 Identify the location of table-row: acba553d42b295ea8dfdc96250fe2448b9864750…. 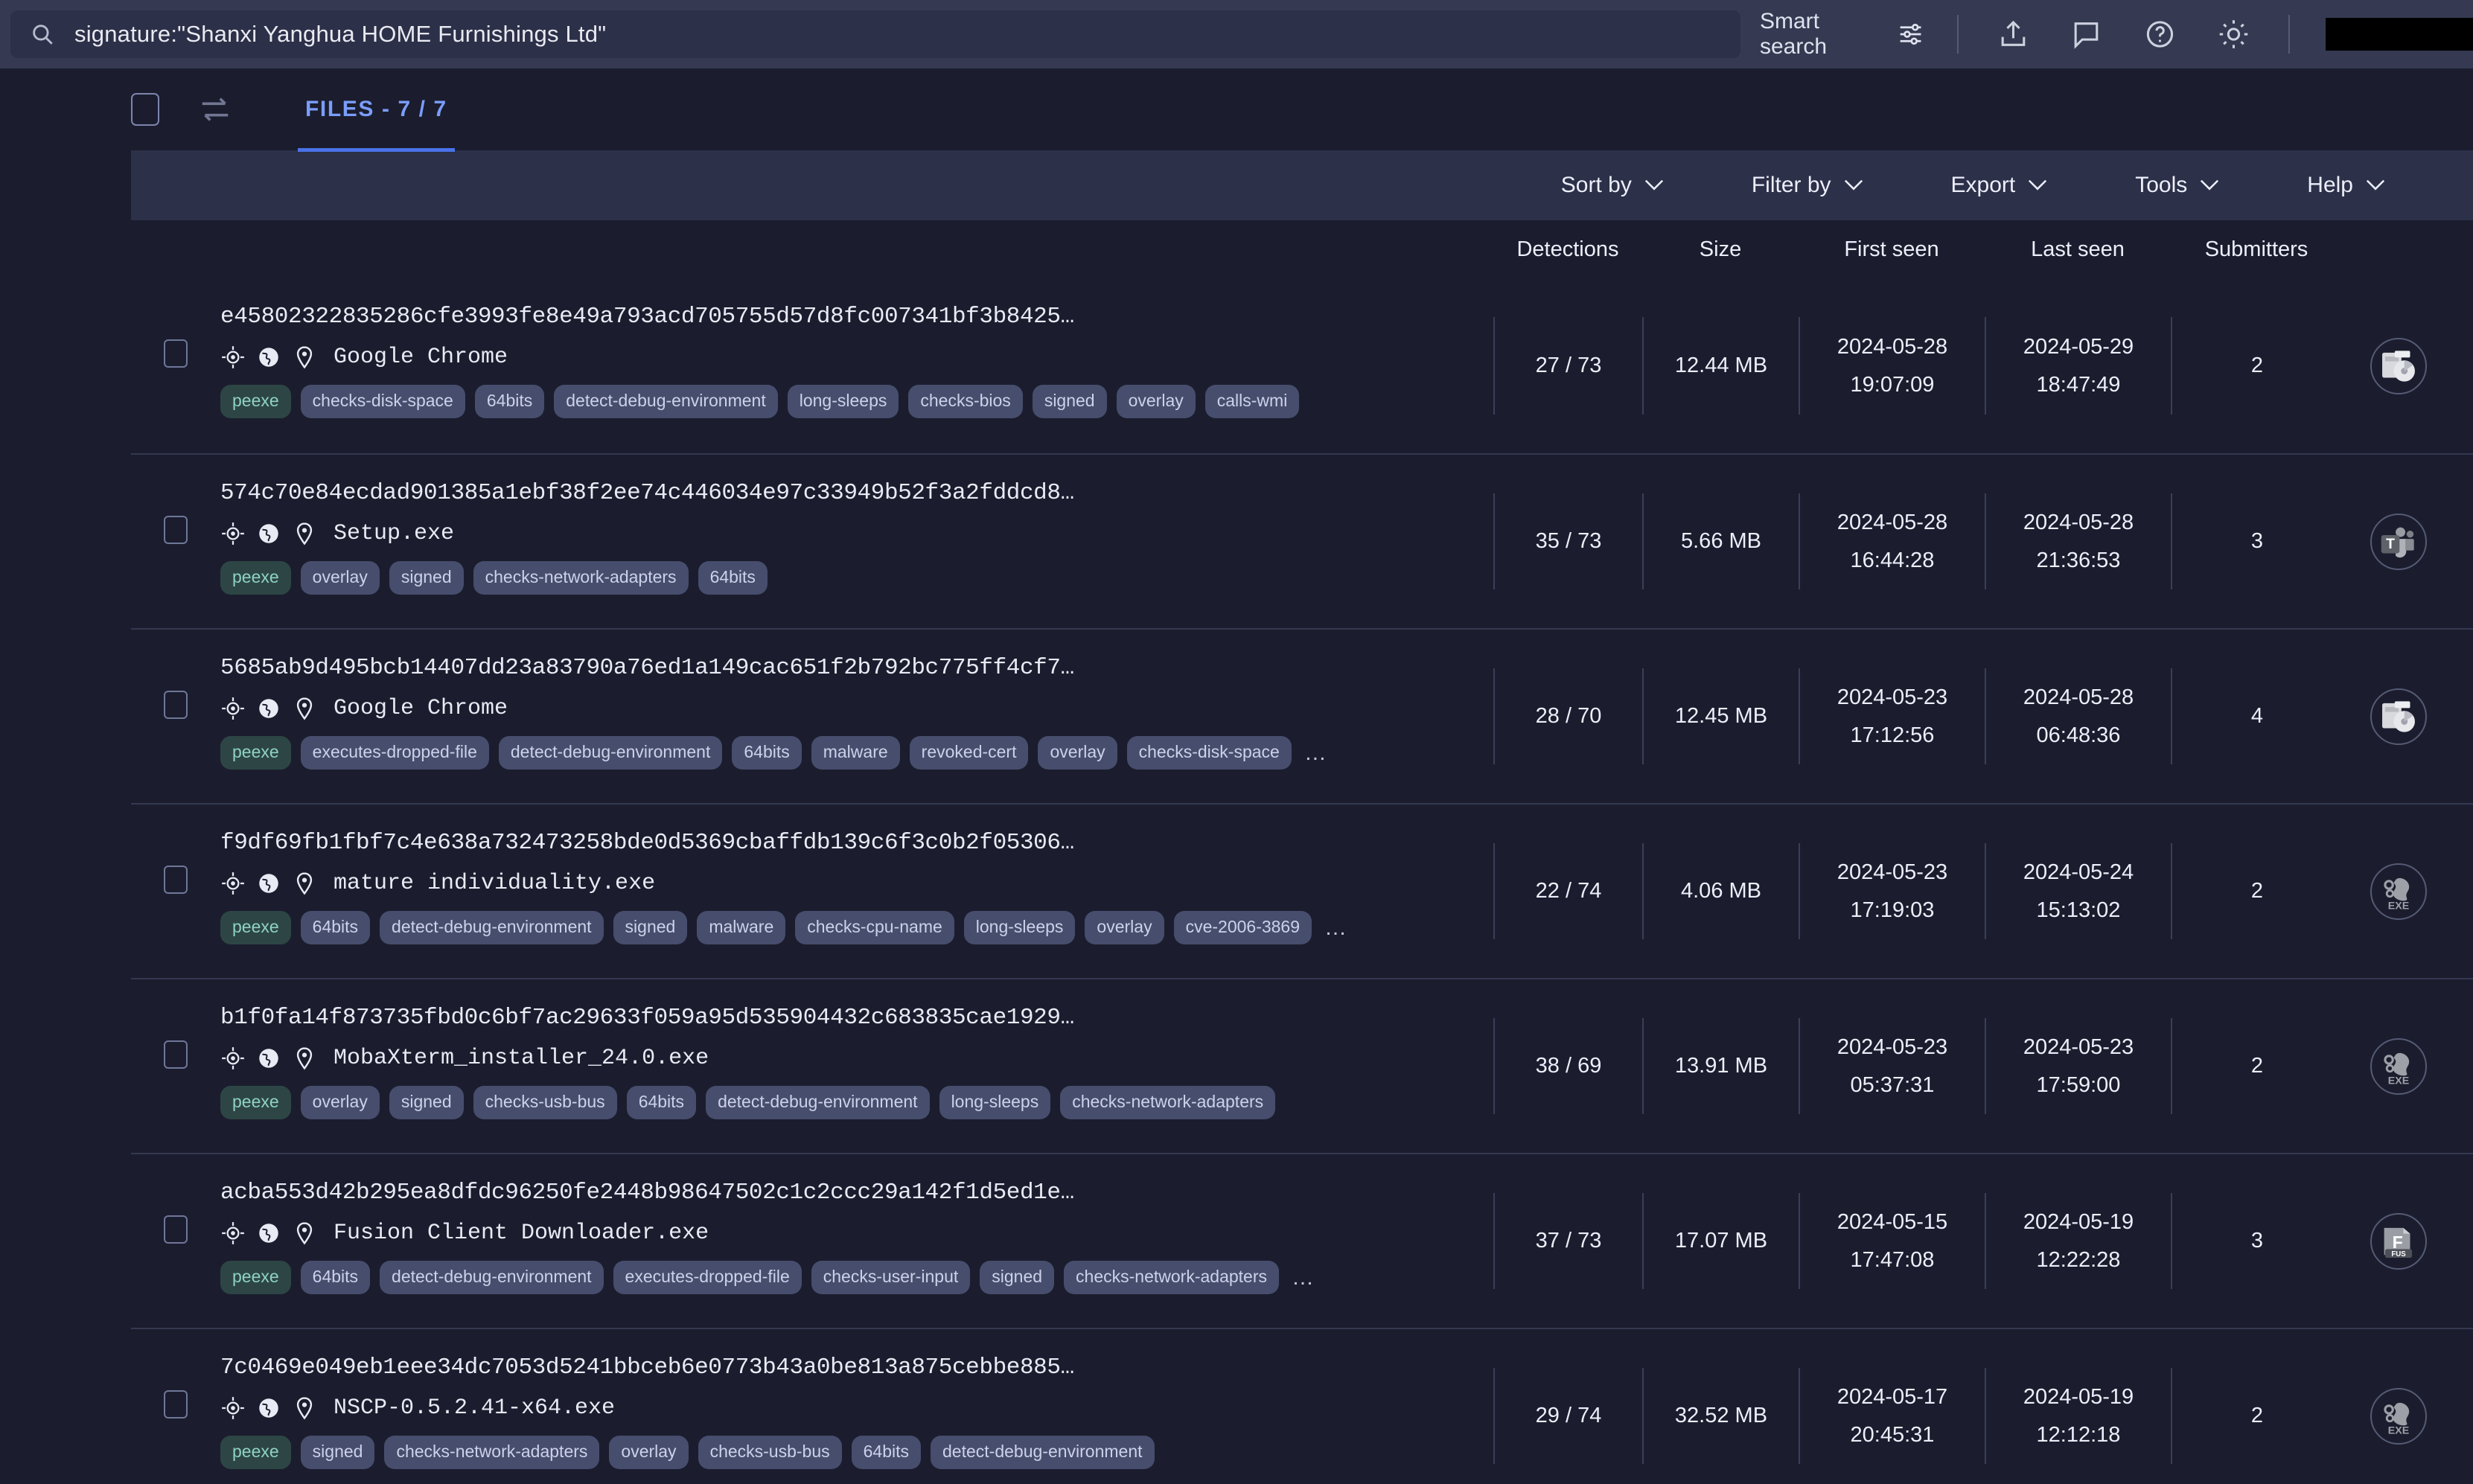
(1302, 1240).